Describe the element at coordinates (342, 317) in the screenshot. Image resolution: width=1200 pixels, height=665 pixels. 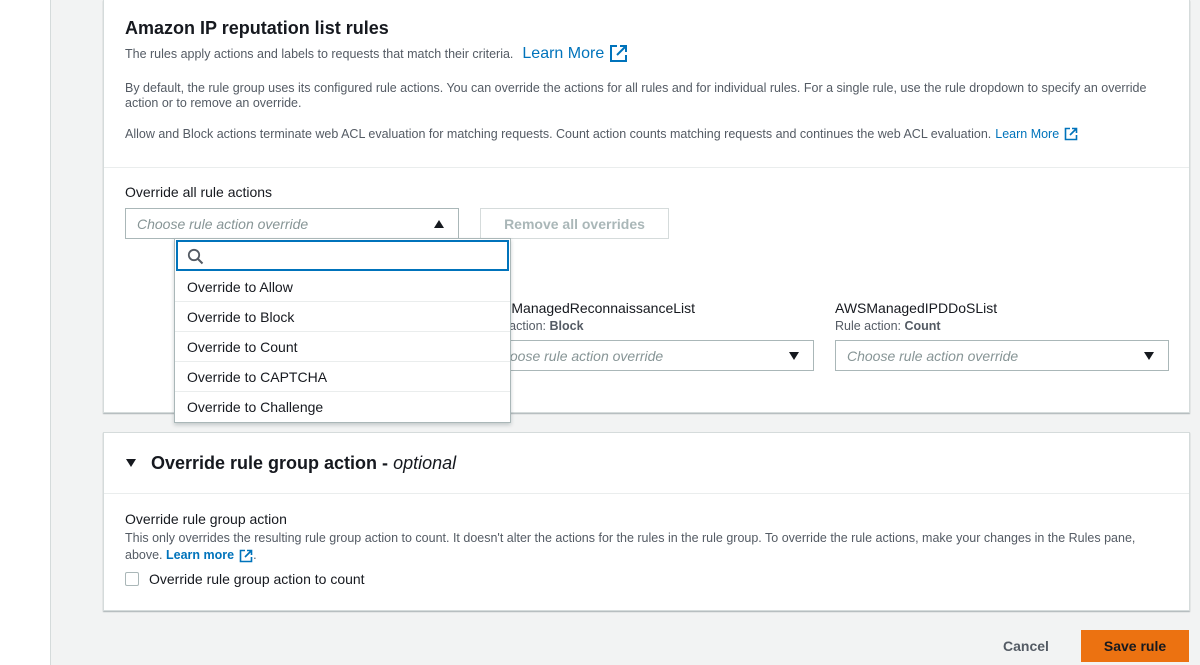
I see `option-override-block: Override to Block` at that location.